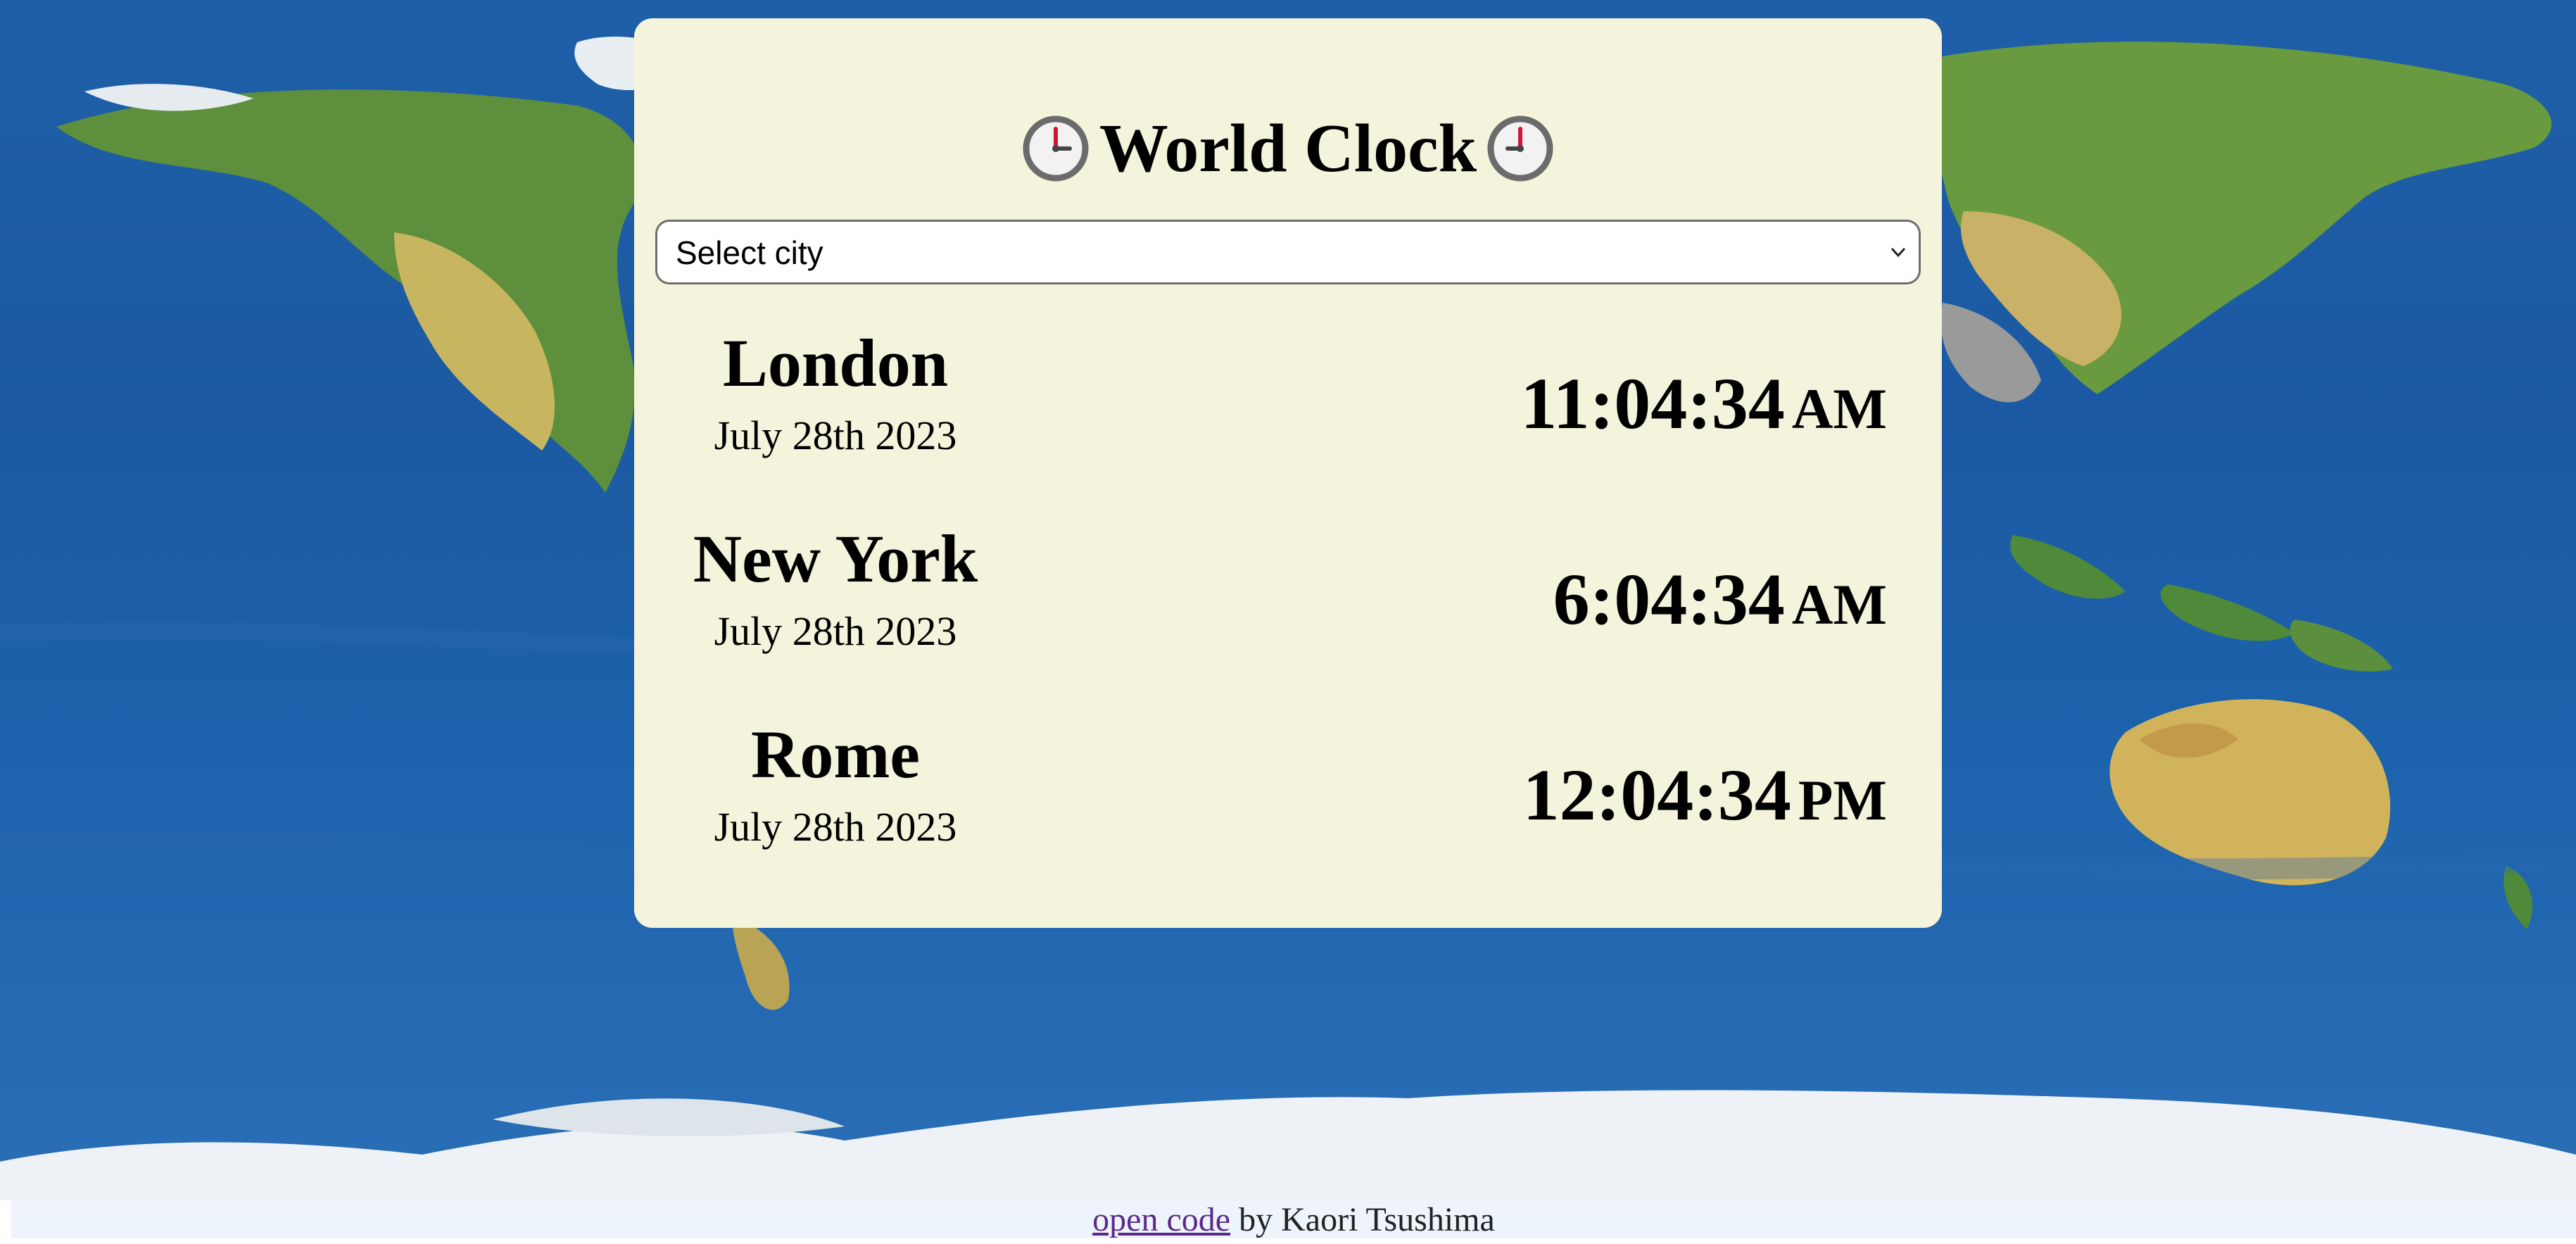  What do you see at coordinates (1652, 403) in the screenshot?
I see `time-value: 11:04:34` at bounding box center [1652, 403].